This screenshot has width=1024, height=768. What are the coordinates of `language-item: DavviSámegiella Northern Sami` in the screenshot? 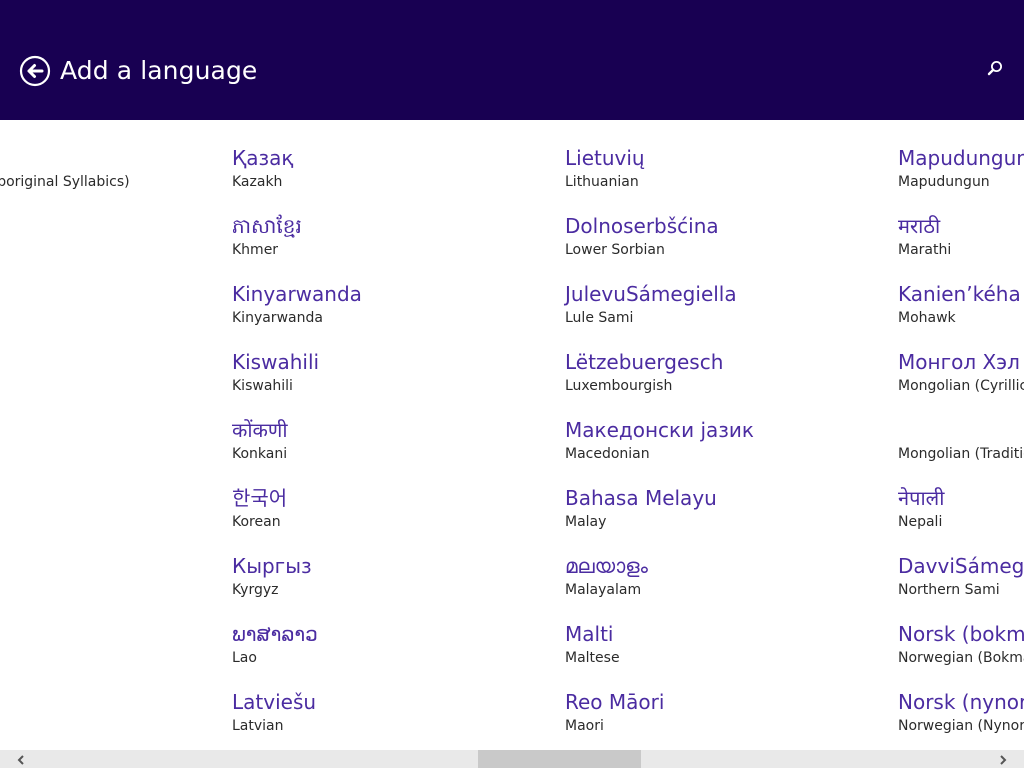 It's located at (961, 586).